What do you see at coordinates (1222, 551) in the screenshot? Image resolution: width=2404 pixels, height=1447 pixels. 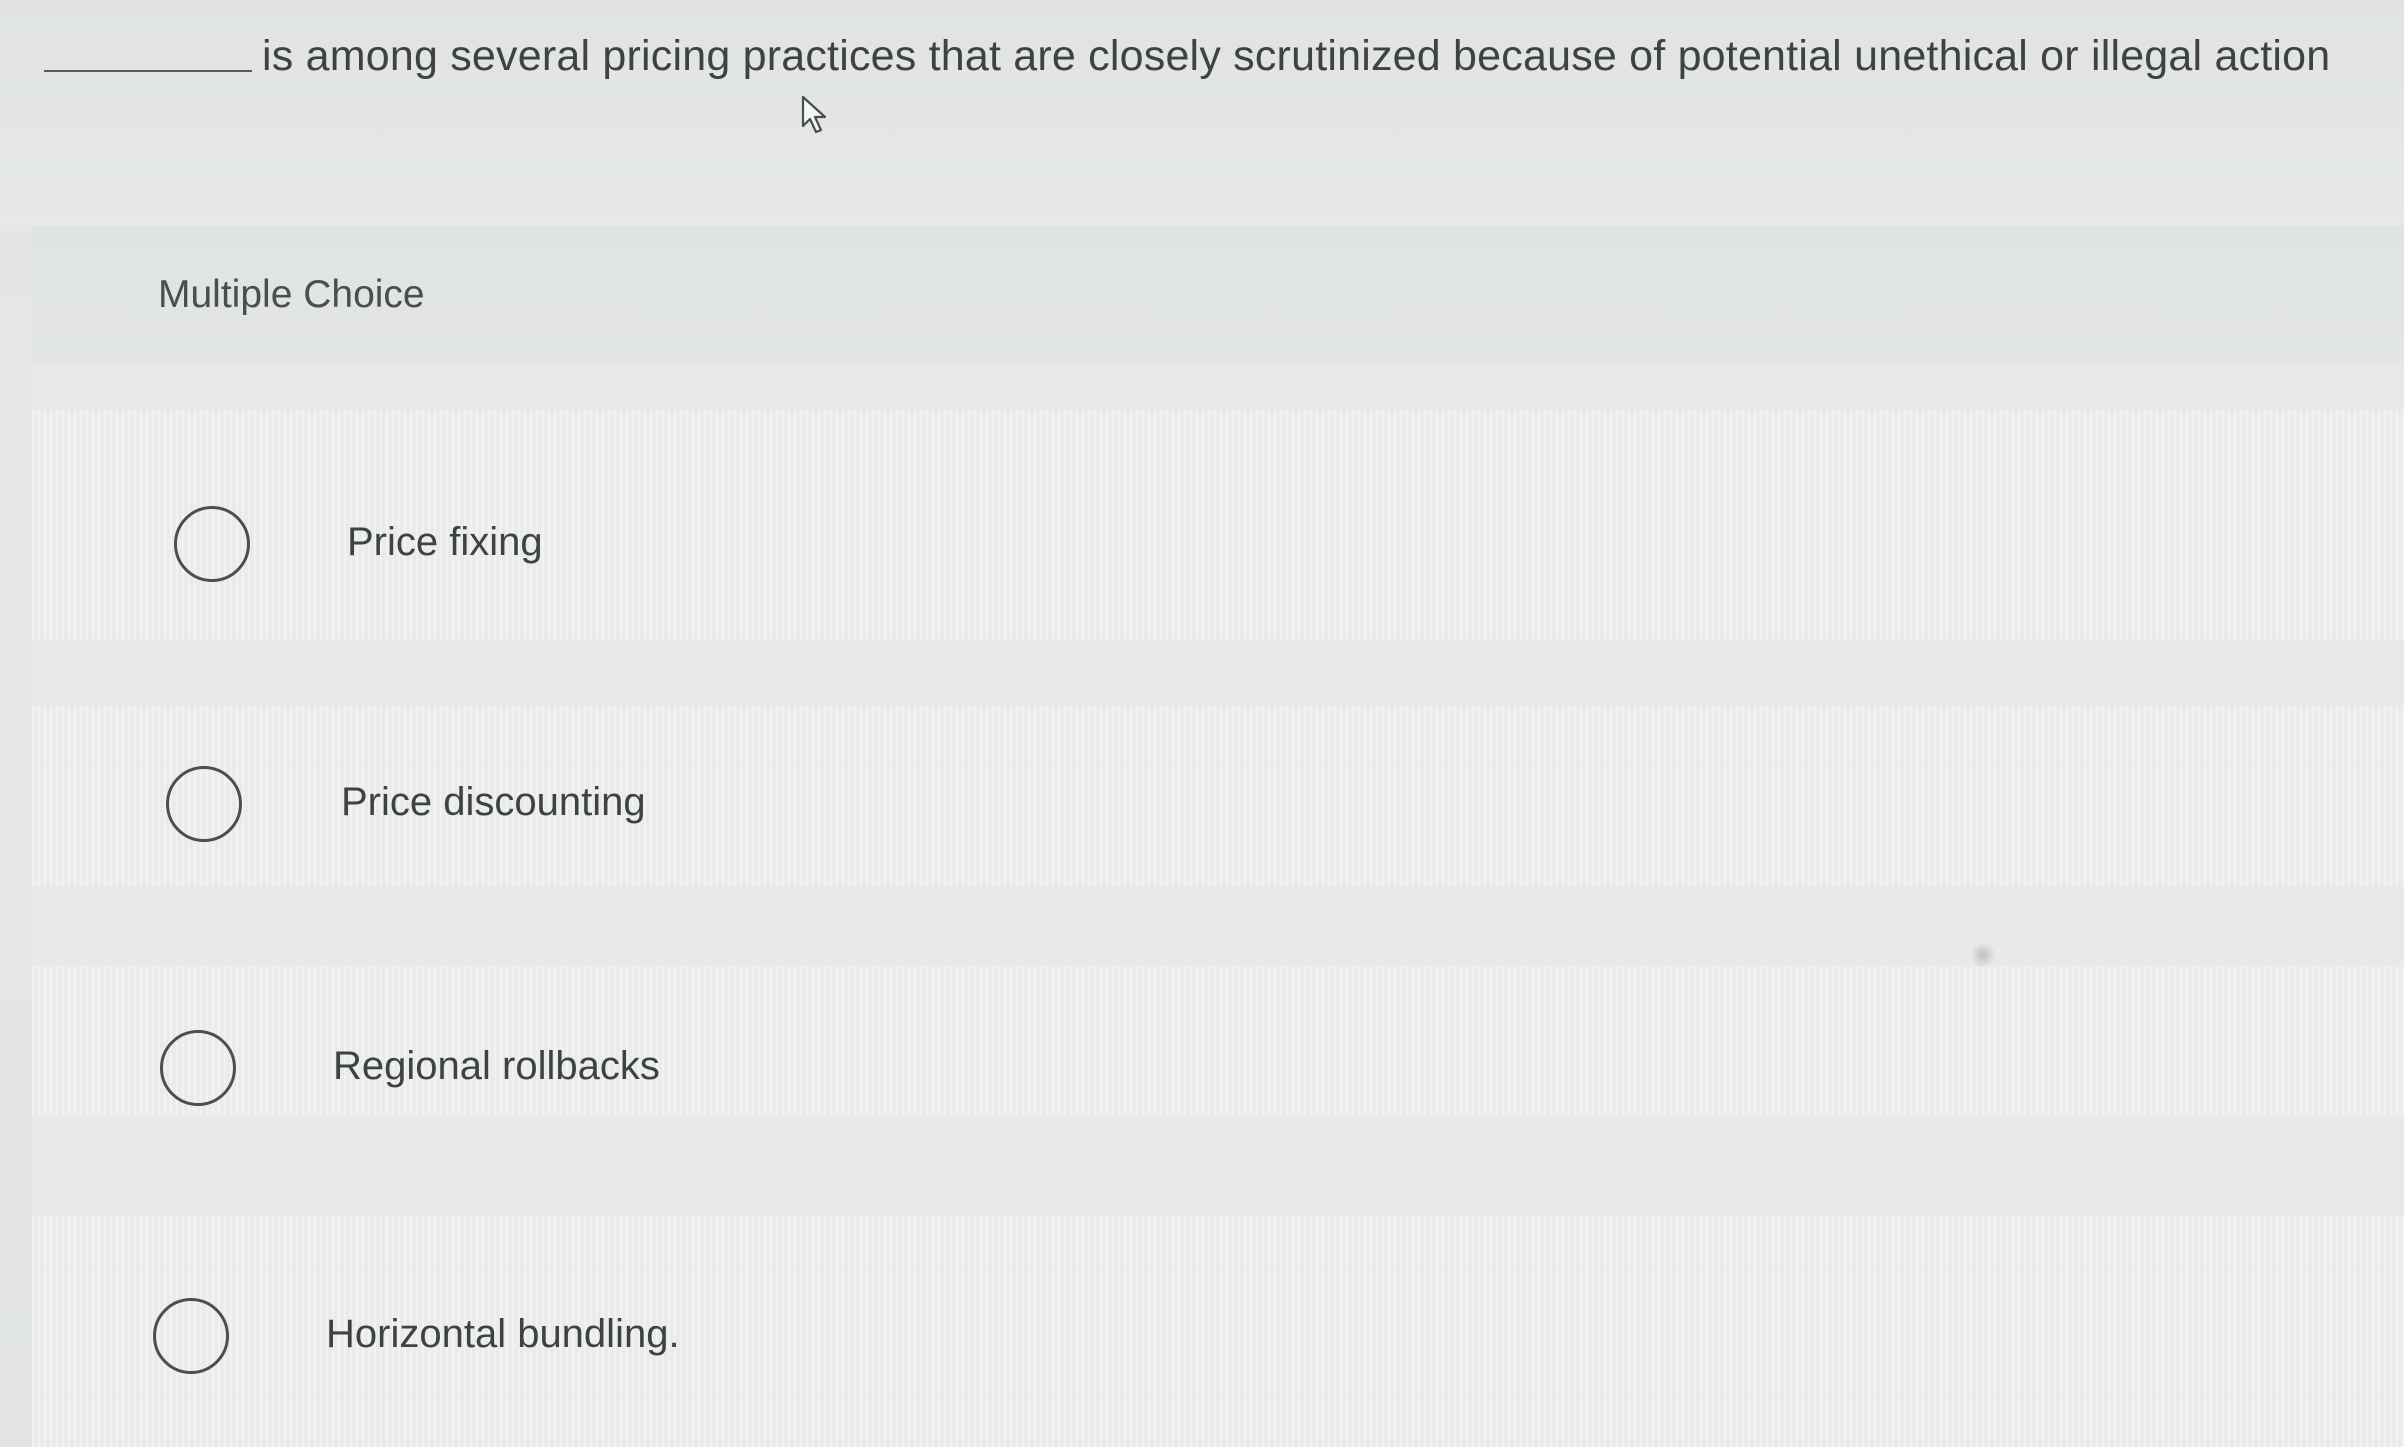 I see `choice-option-1: Price fixing` at bounding box center [1222, 551].